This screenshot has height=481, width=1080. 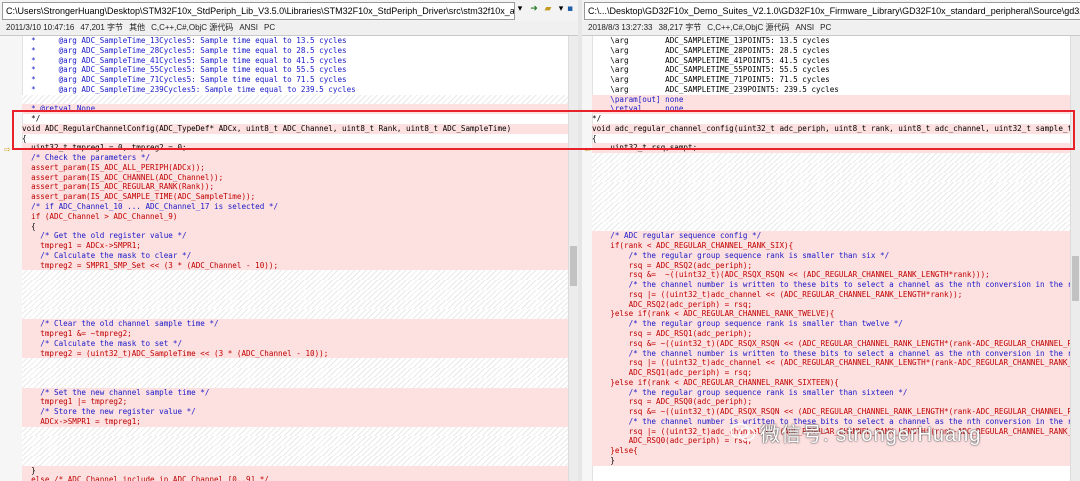 I want to click on right-scroll-thumb, so click(x=1075, y=278).